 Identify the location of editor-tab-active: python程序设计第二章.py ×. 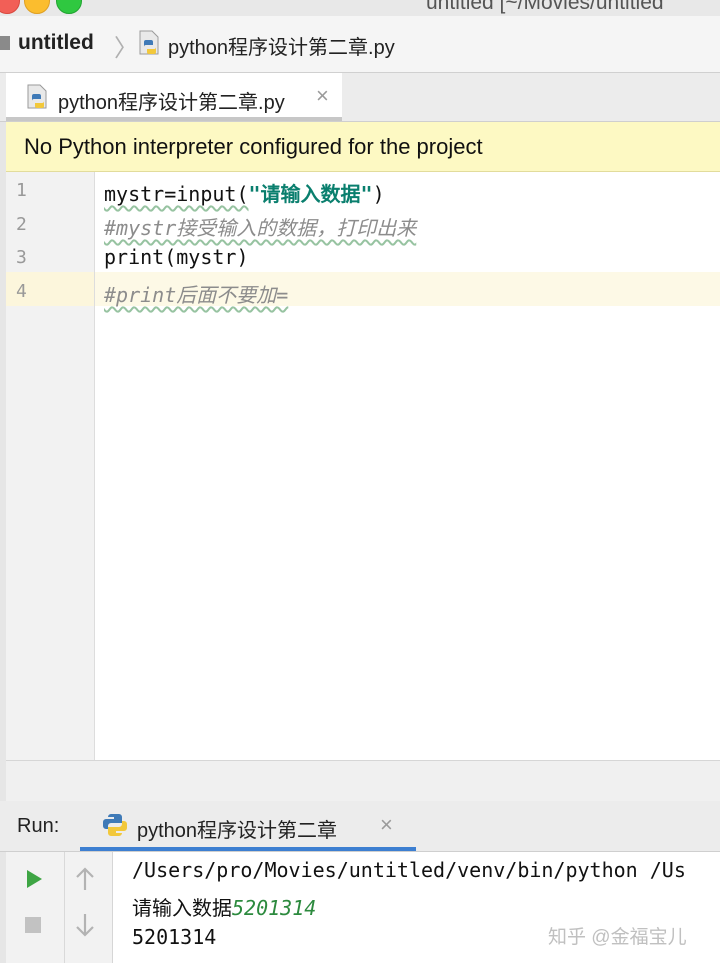
(174, 97).